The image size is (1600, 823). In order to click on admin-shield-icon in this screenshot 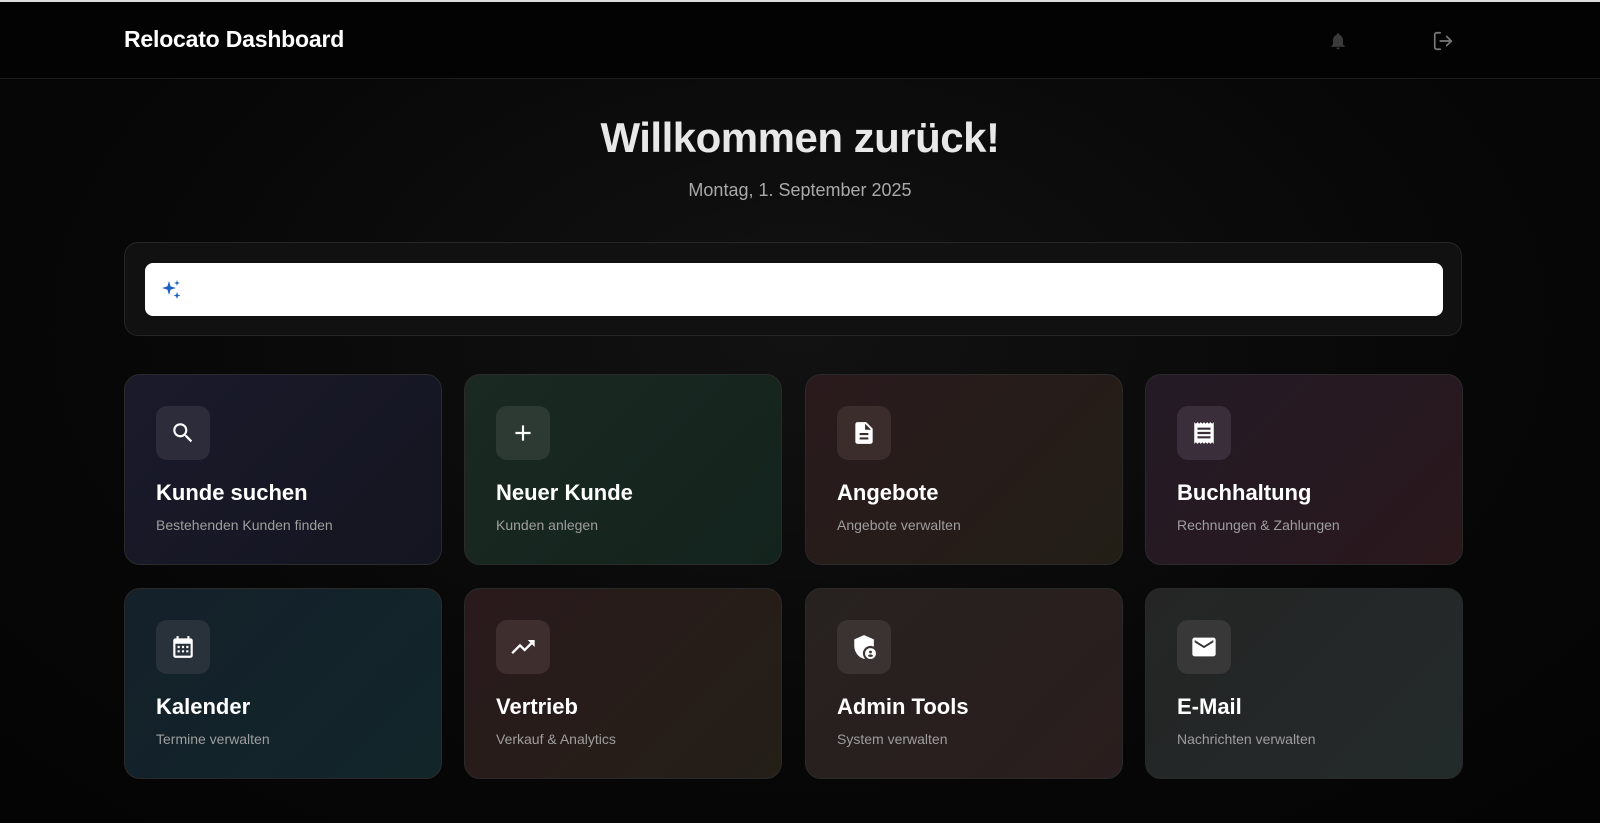, I will do `click(865, 647)`.